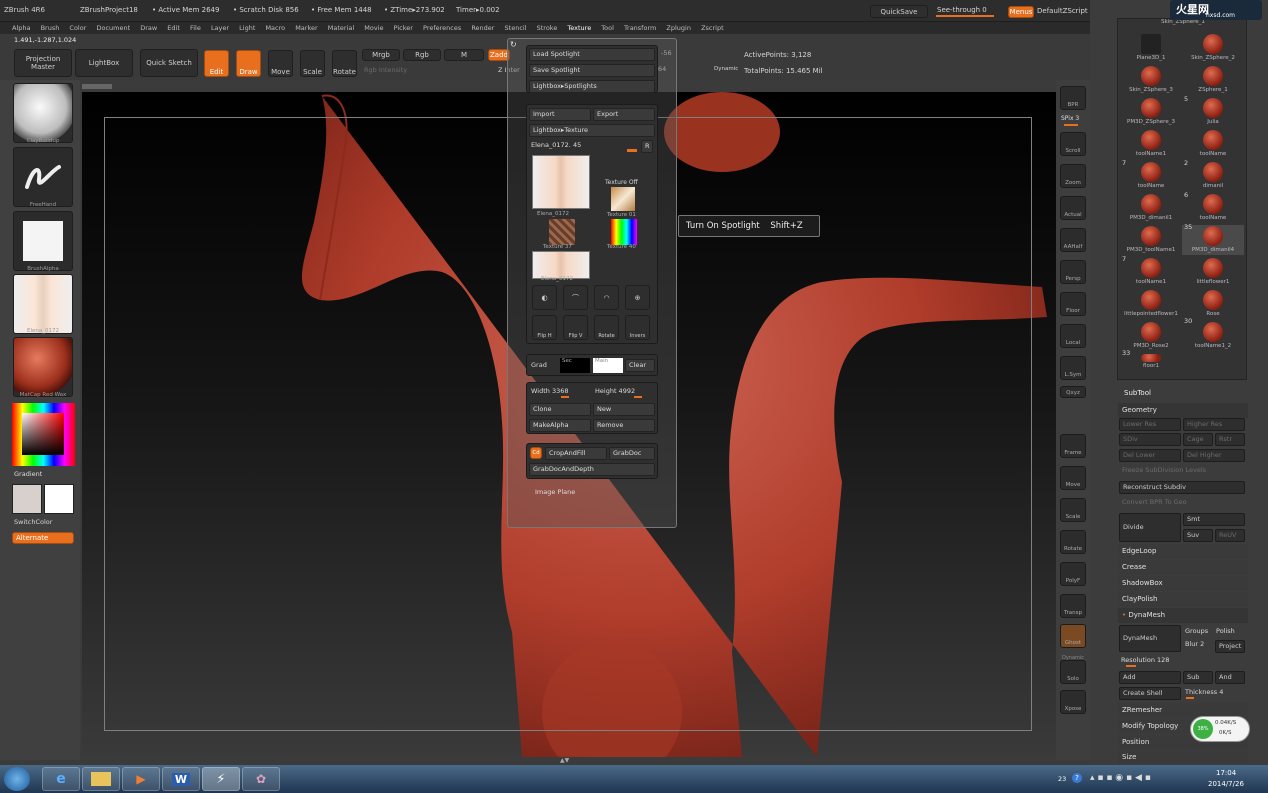 The width and height of the screenshot is (1268, 793). I want to click on quicksave-button: QuickSave, so click(899, 11).